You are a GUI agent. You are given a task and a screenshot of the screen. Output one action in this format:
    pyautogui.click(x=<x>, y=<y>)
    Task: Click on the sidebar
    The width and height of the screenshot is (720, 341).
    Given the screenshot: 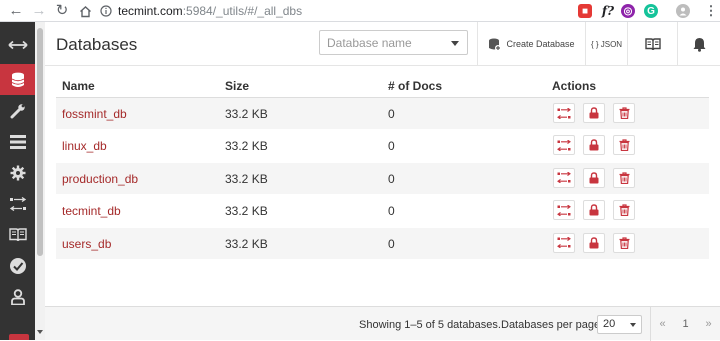 What is the action you would take?
    pyautogui.click(x=17, y=181)
    